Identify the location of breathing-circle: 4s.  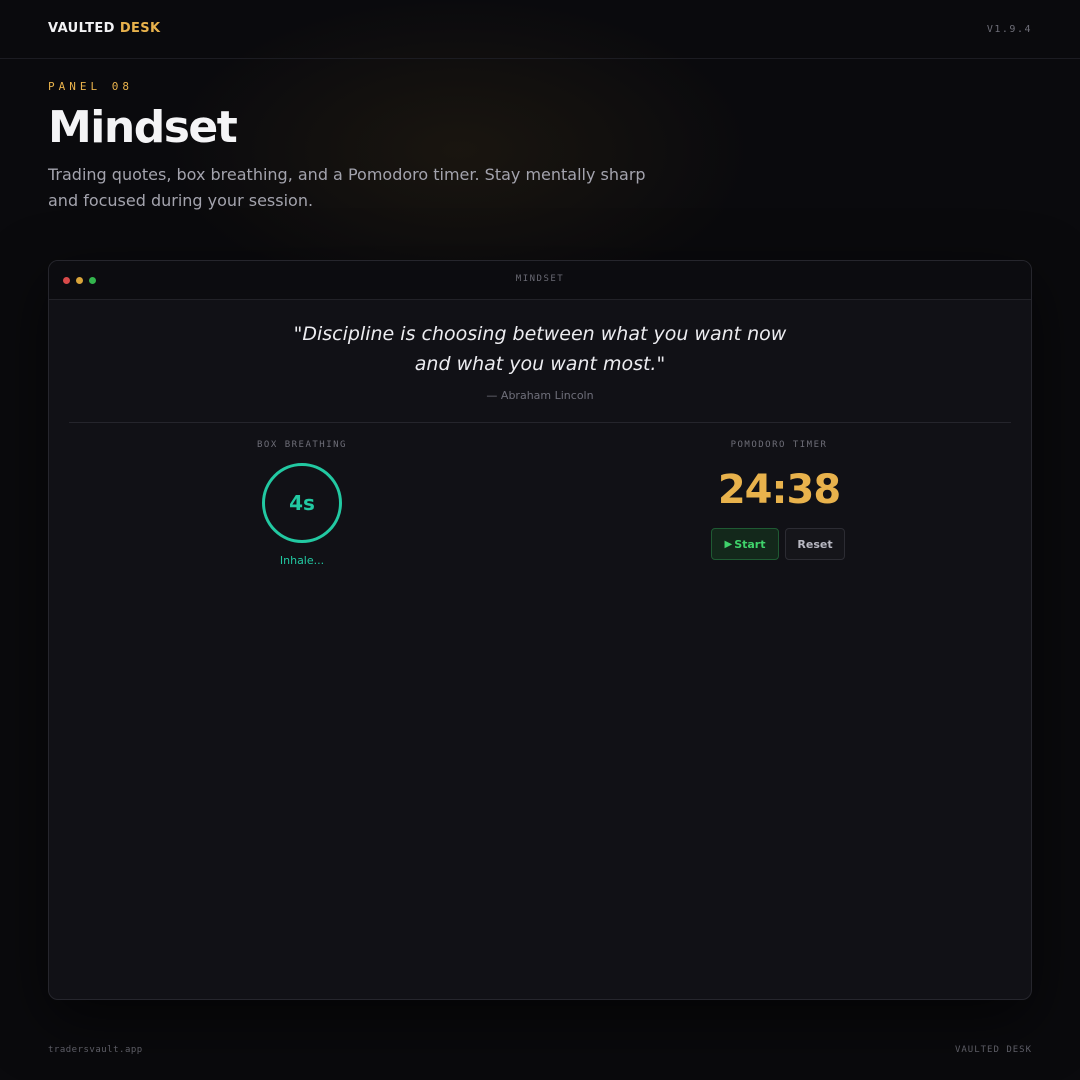
(302, 503).